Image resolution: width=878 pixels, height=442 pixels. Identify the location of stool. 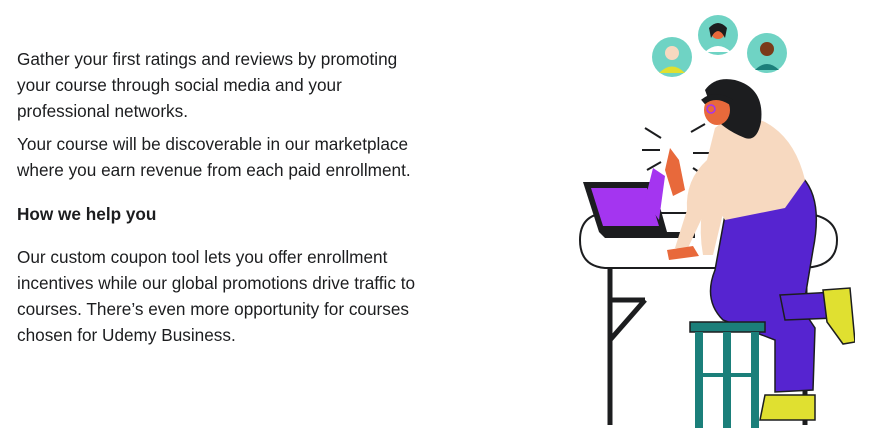
(727, 374).